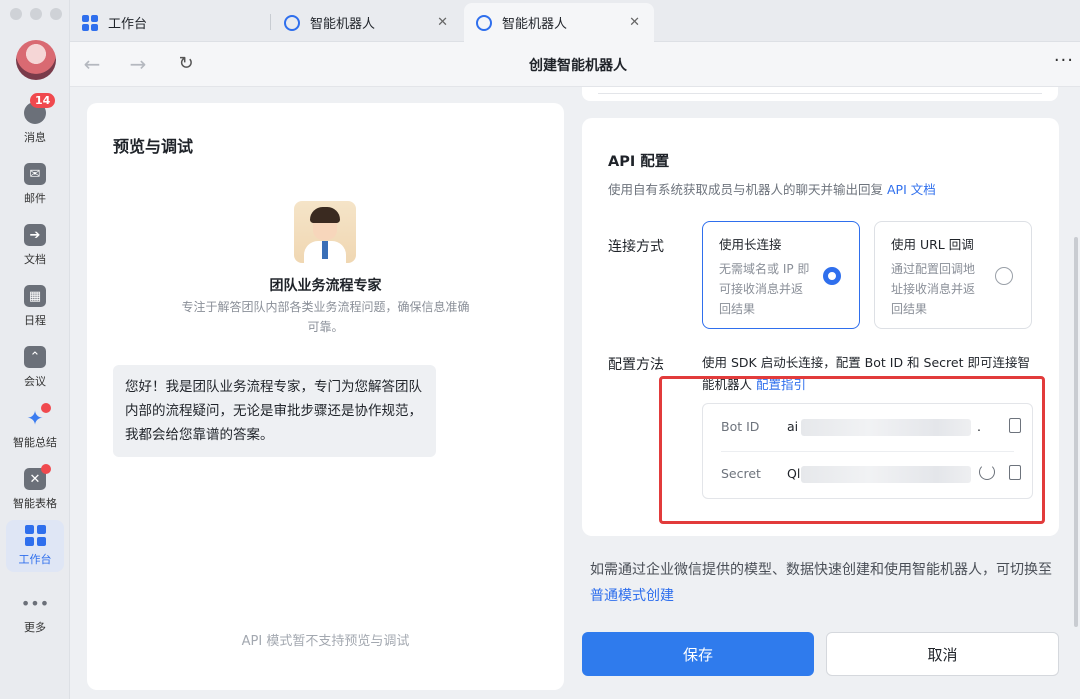 The height and width of the screenshot is (699, 1080). What do you see at coordinates (825, 583) in the screenshot?
I see `switch-mode-hint: 如需通过企业微信提供的模型、数据快速创建和使用智能机器人，可切换至 普通模式创建` at bounding box center [825, 583].